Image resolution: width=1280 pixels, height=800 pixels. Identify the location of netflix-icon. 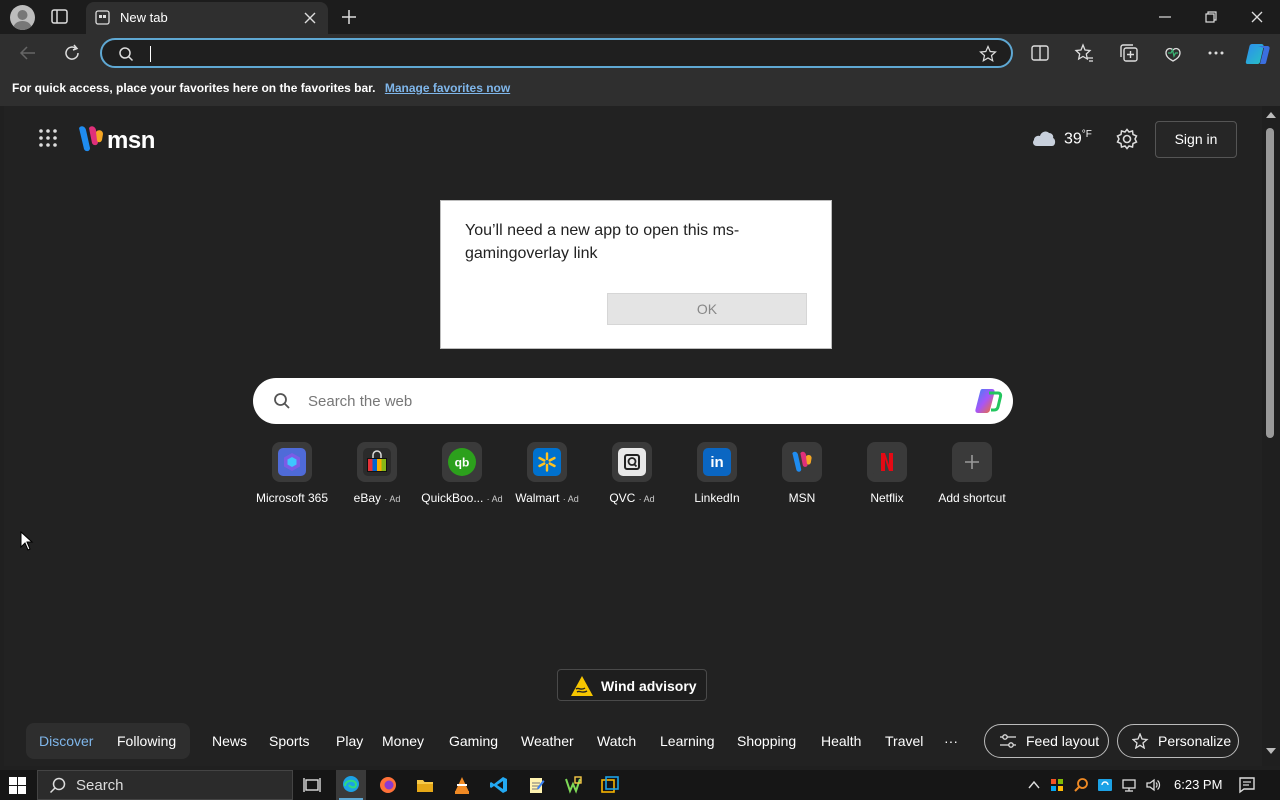
(887, 462).